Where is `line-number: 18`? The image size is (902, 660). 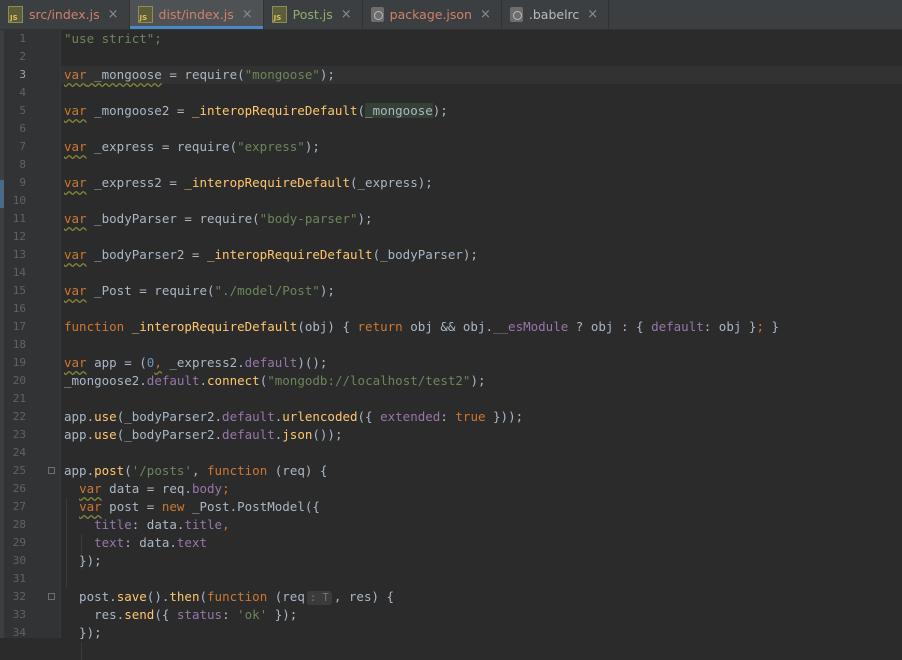
line-number: 18 is located at coordinates (19, 344).